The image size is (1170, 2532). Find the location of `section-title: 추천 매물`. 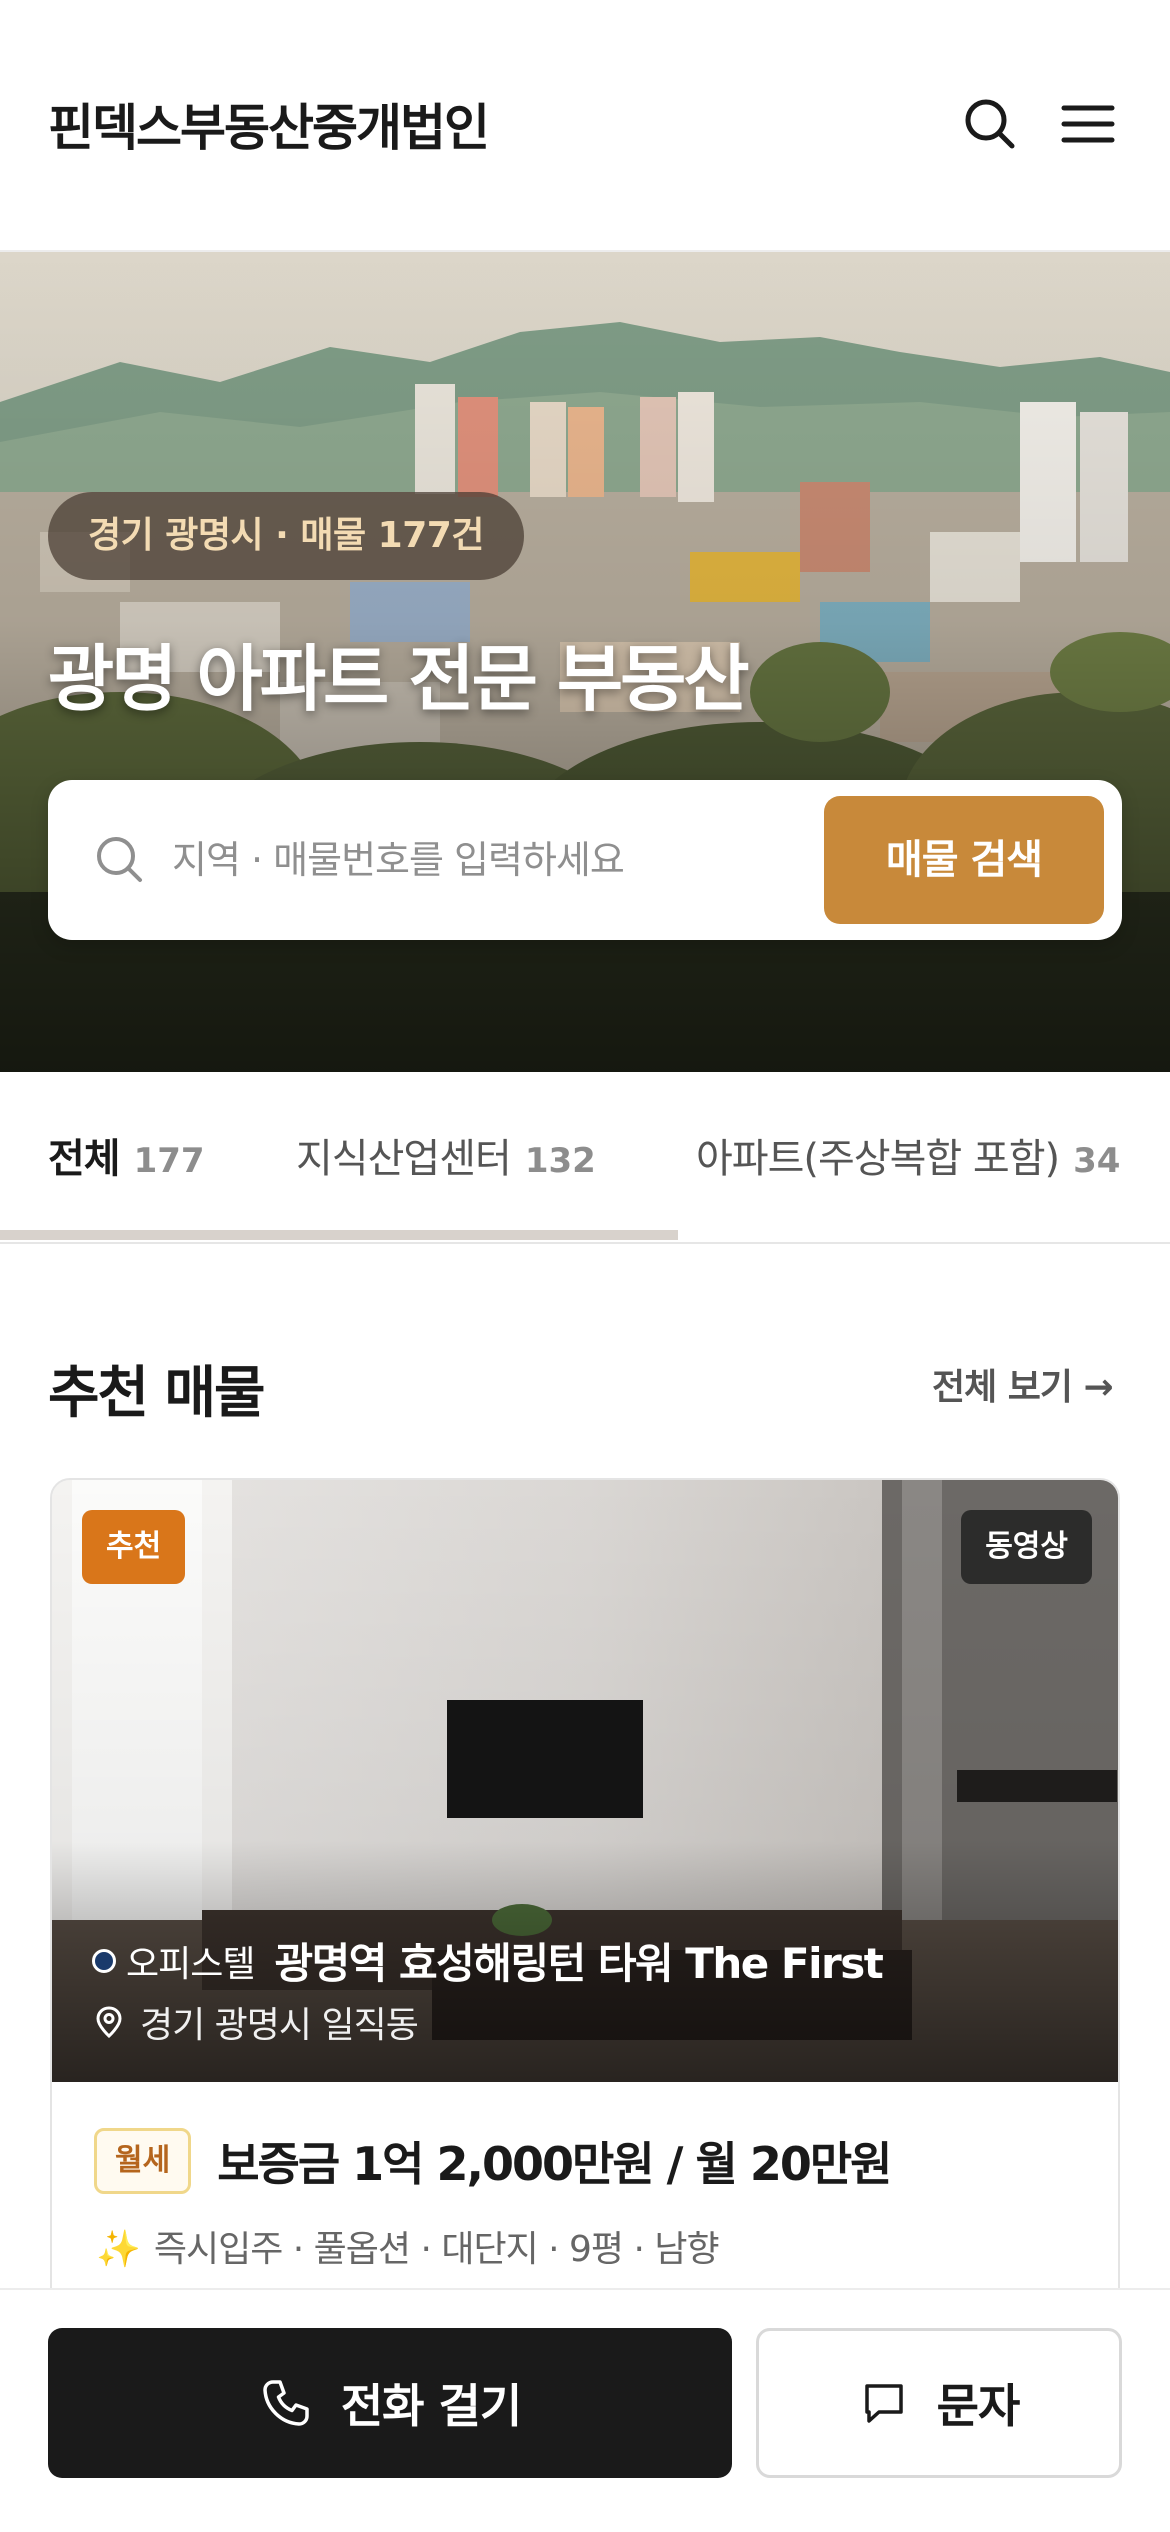

section-title: 추천 매물 is located at coordinates (157, 1393).